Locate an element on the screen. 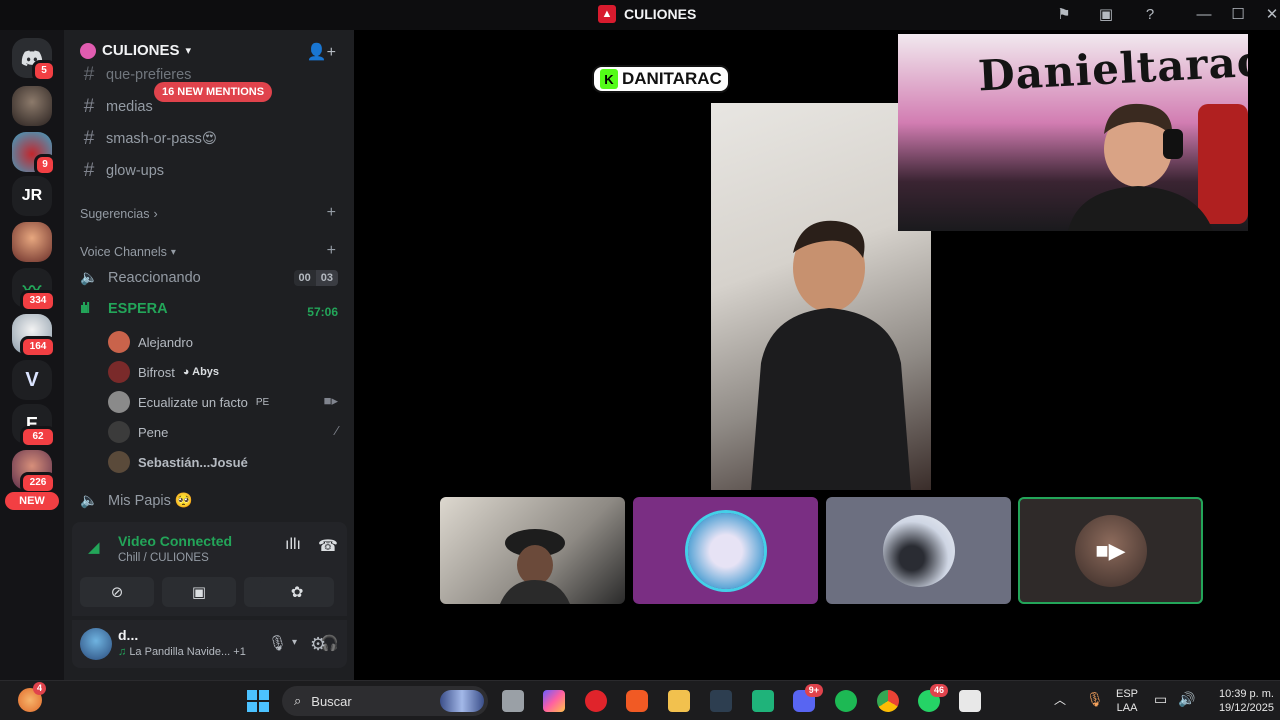 The image size is (1280, 720). user-panel: d... ♫ La Pandilla Navide... +1 🎙 ▾ 🎧 ▾ is located at coordinates (209, 644).